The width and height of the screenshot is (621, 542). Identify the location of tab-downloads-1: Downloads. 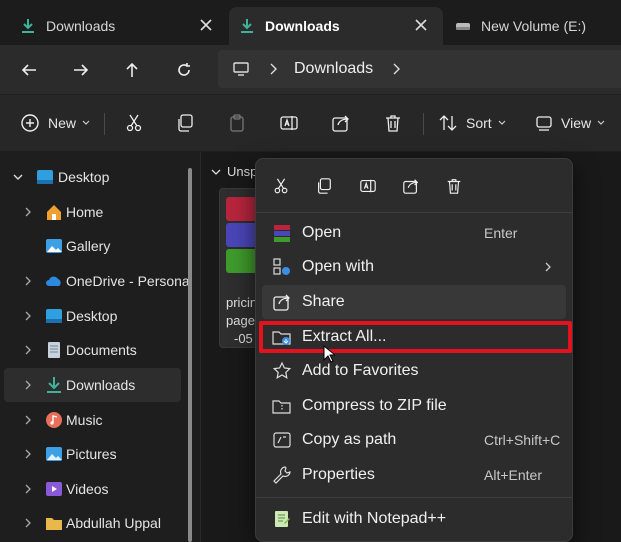
(114, 26).